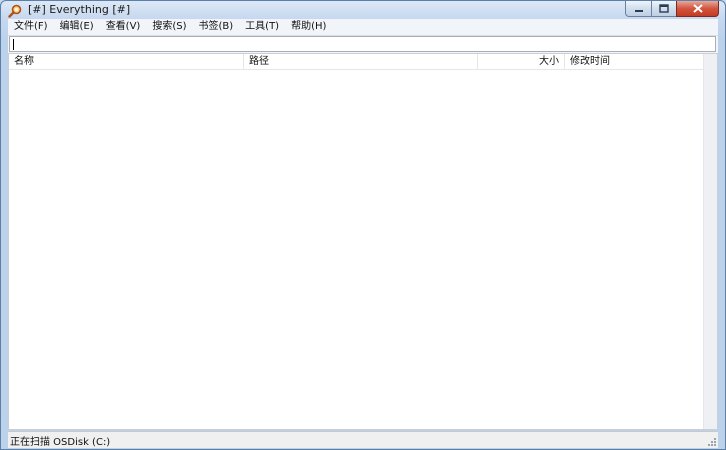  I want to click on column-size: 大小, so click(521, 61).